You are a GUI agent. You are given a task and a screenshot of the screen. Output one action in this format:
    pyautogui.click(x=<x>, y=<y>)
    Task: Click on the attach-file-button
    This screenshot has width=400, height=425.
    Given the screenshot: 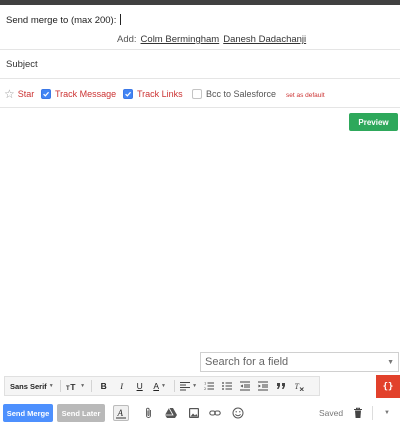 What is the action you would take?
    pyautogui.click(x=149, y=413)
    